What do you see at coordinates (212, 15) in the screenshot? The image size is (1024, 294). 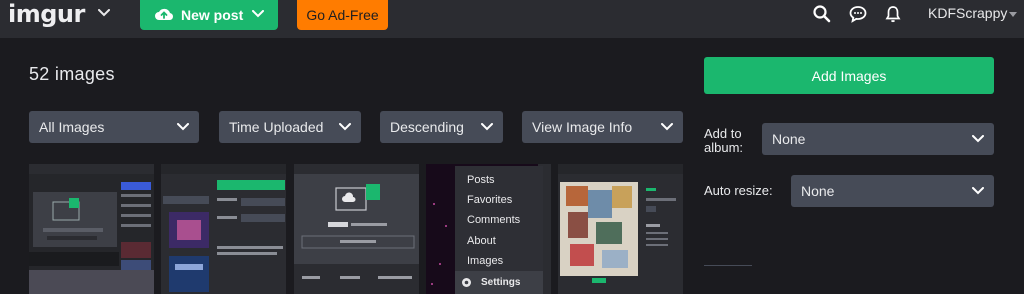 I see `new-post-label: New post` at bounding box center [212, 15].